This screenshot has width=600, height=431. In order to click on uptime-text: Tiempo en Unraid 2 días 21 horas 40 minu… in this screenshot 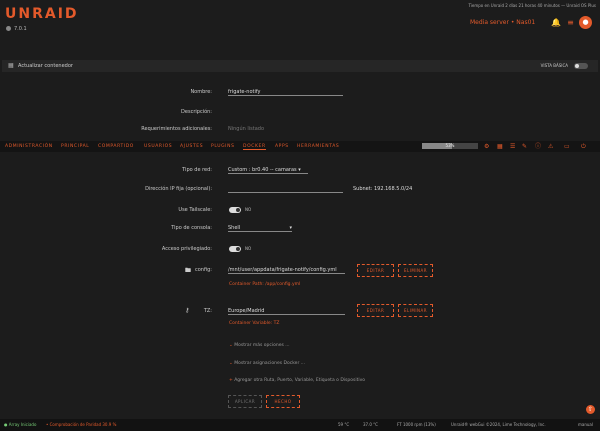, I will do `click(532, 5)`.